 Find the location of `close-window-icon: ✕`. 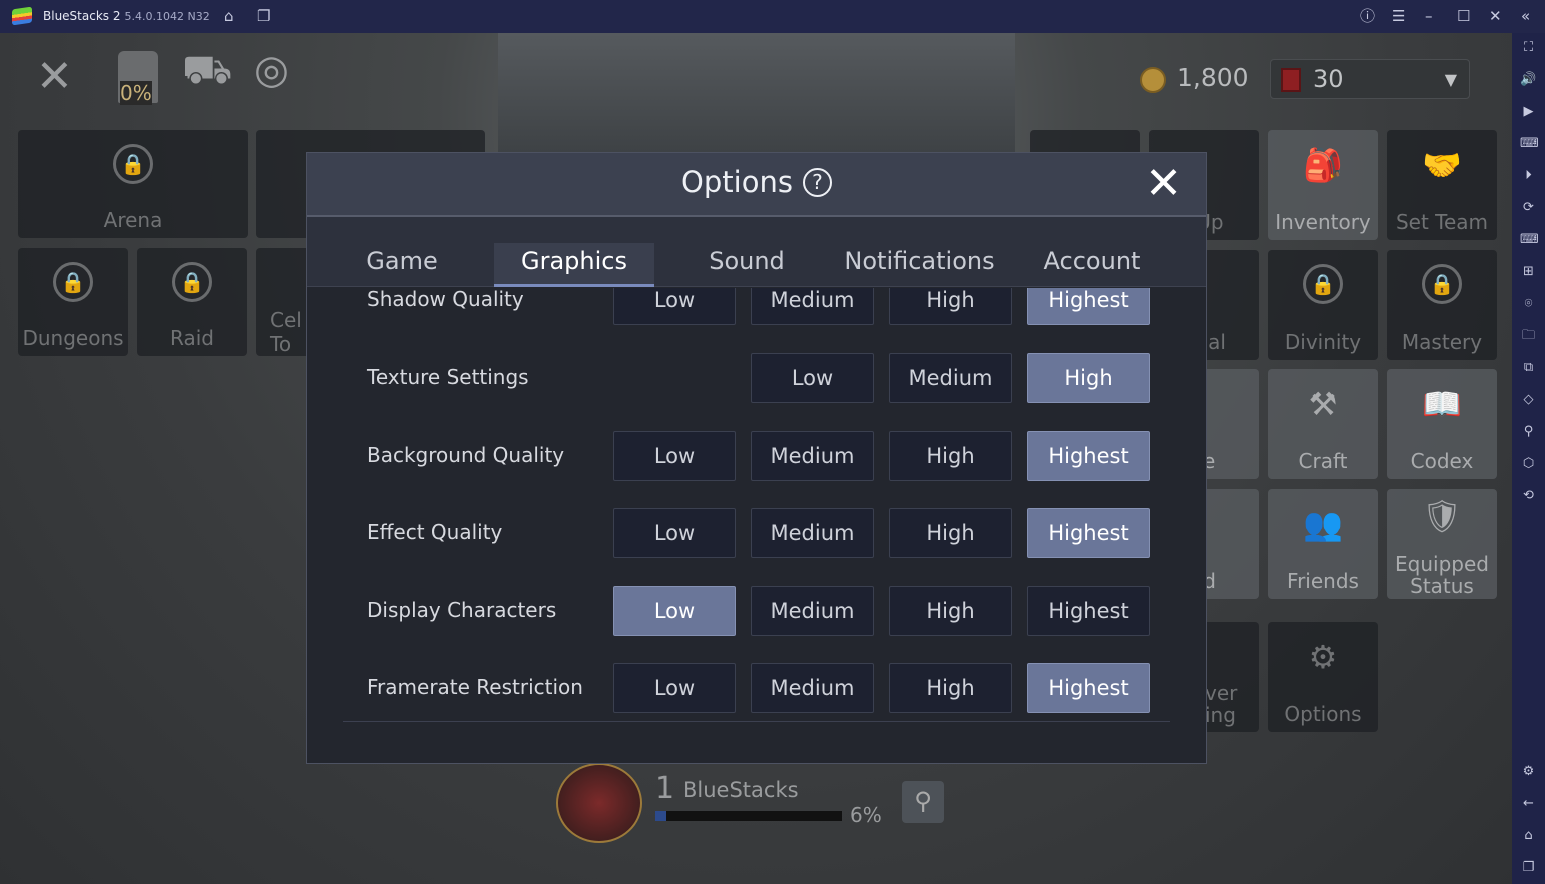

close-window-icon: ✕ is located at coordinates (1495, 16).